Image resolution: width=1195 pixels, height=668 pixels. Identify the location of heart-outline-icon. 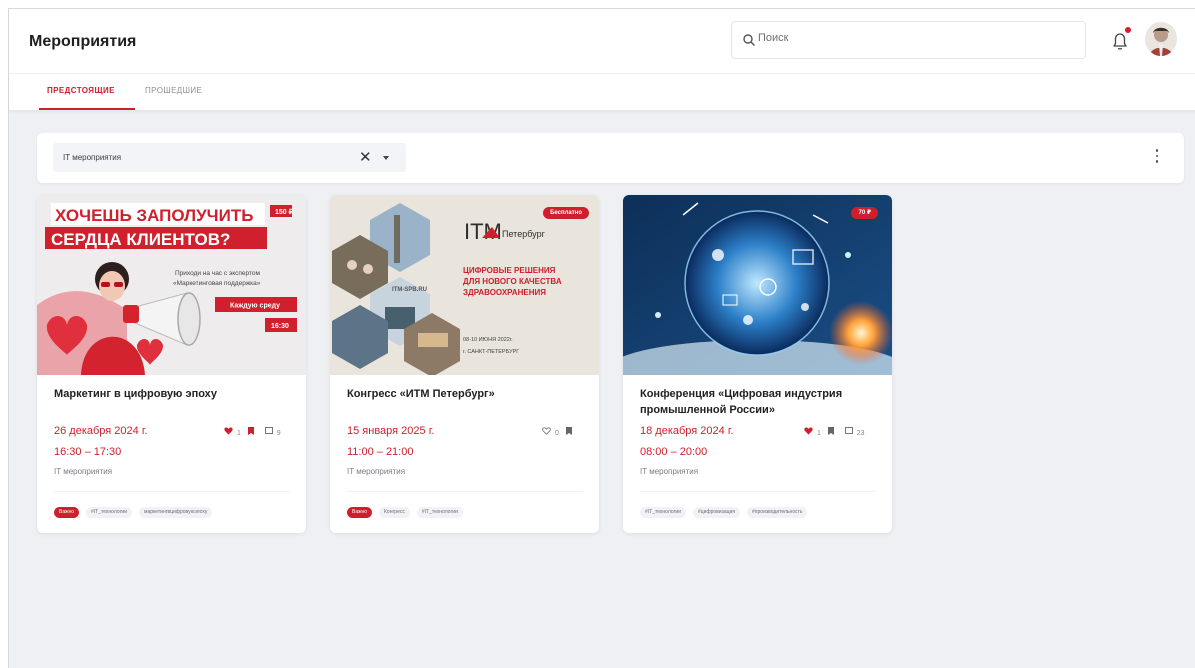
(546, 431).